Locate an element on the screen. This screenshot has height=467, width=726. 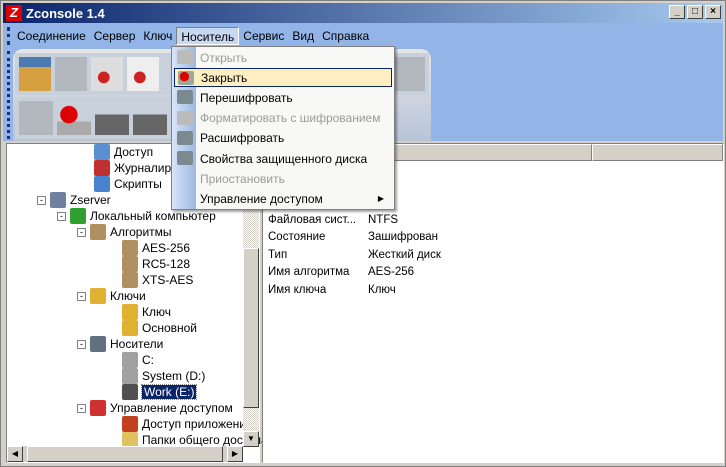
settings-tool-icon is located at coordinates (35, 74).